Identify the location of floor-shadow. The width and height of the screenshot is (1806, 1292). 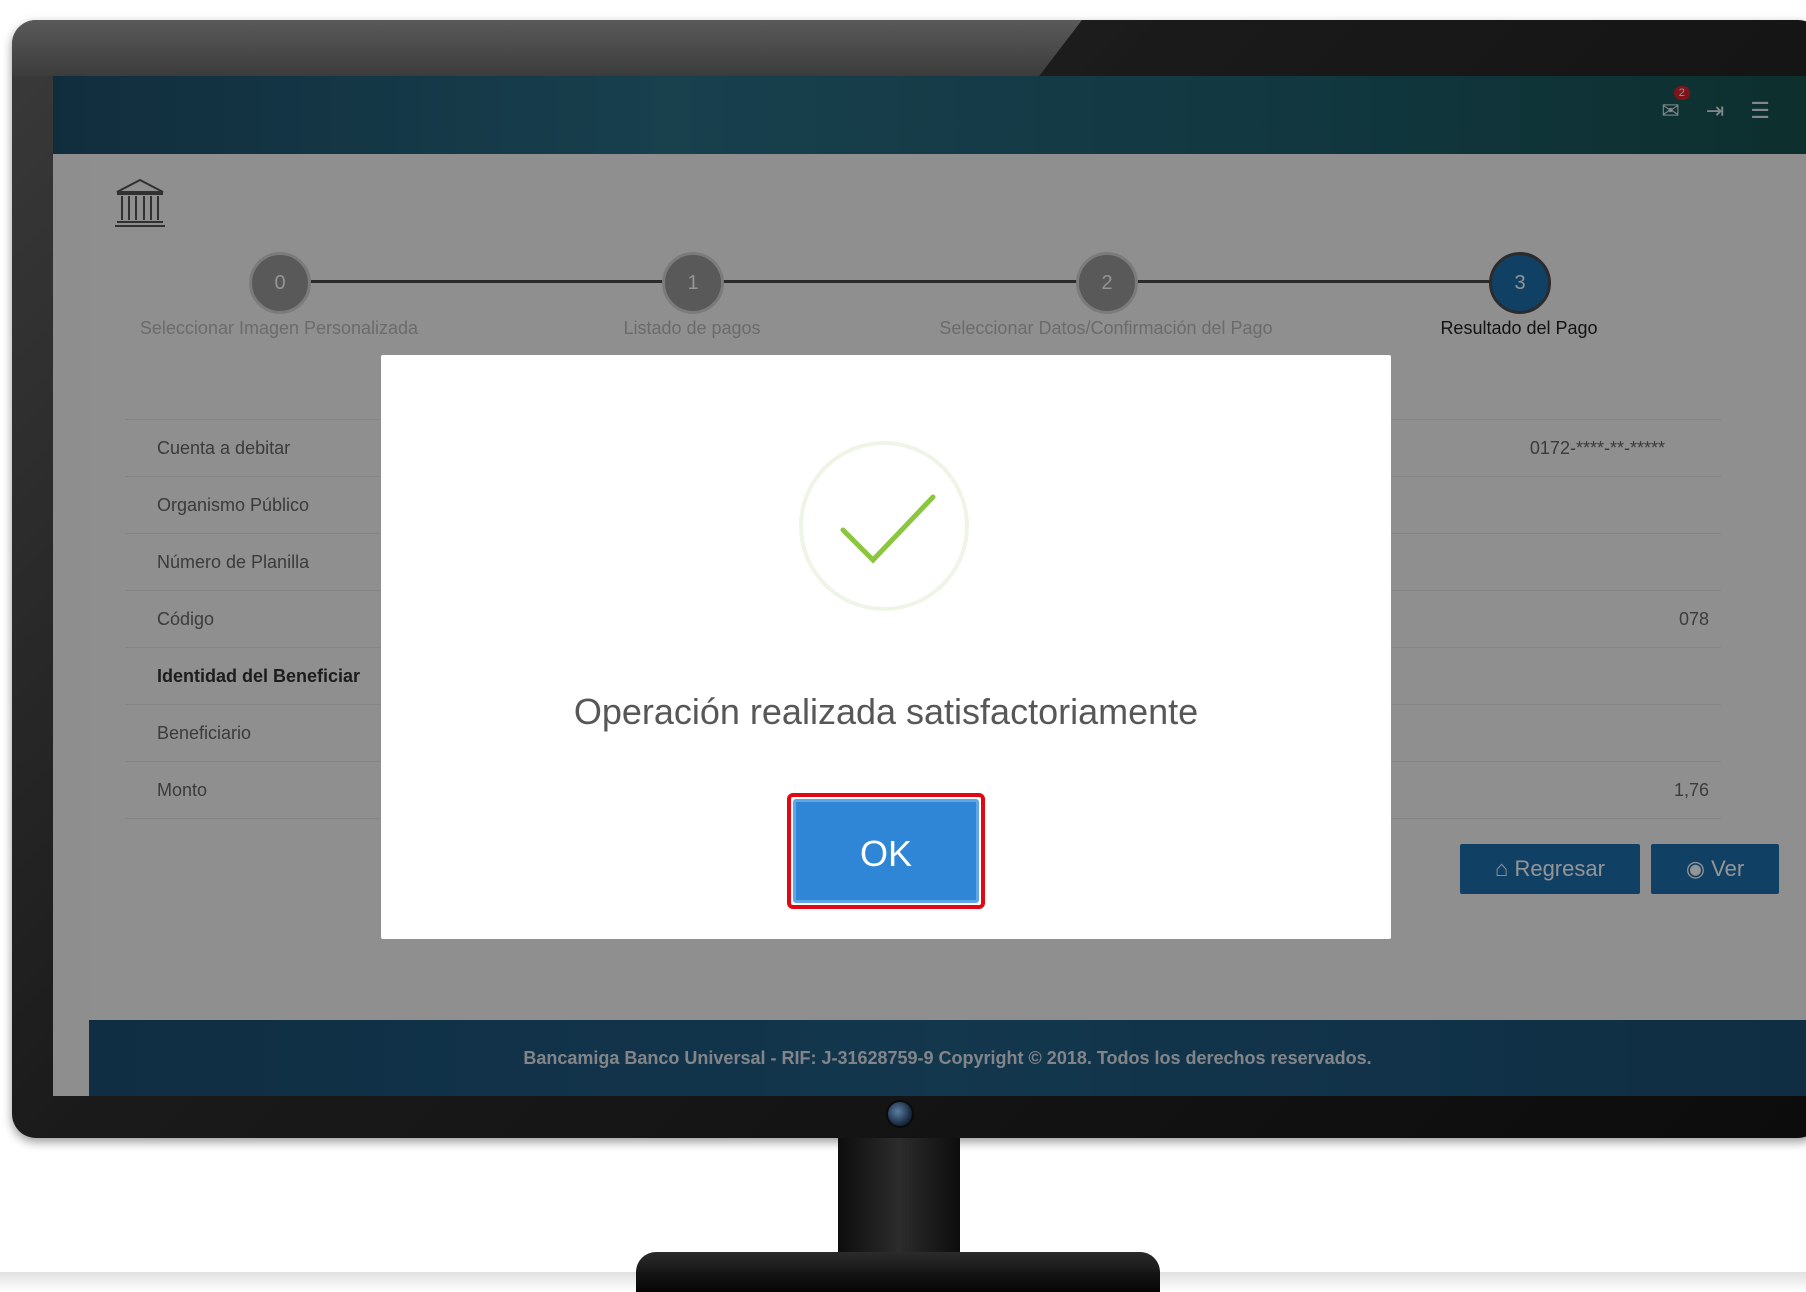
(903, 1282).